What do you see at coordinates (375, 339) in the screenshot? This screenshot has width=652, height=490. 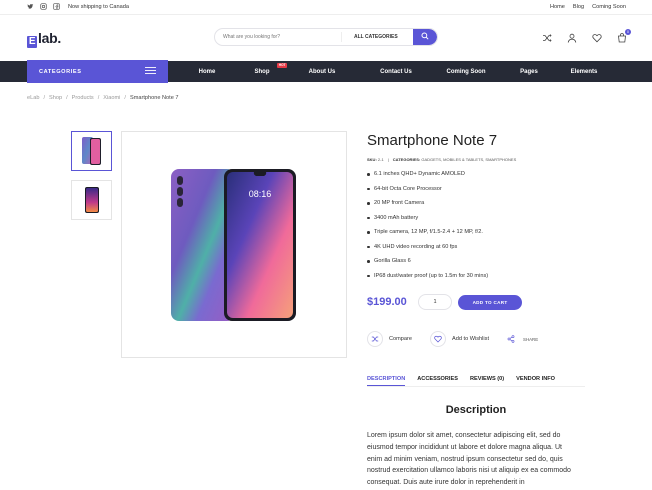 I see `compare-icon` at bounding box center [375, 339].